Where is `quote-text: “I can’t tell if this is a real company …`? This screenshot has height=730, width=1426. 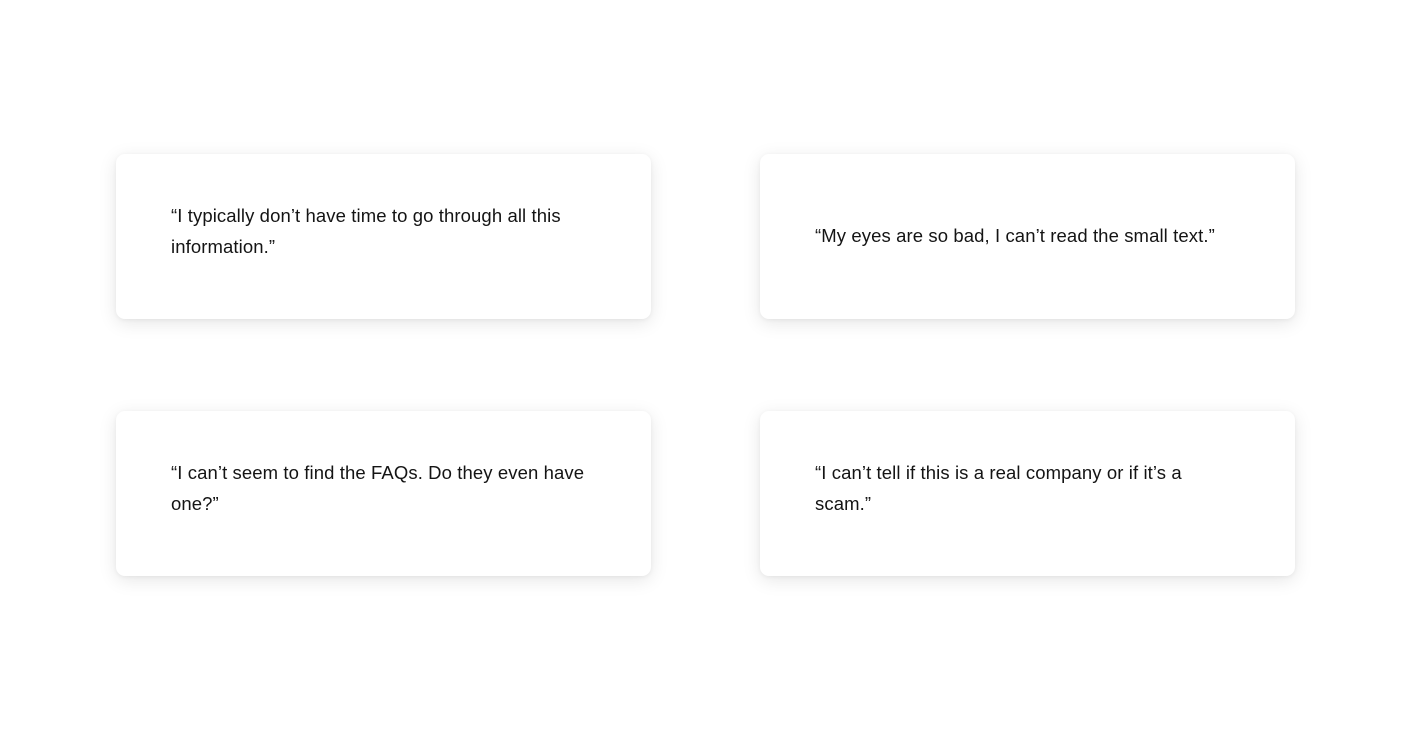 quote-text: “I can’t tell if this is a real company … is located at coordinates (998, 487).